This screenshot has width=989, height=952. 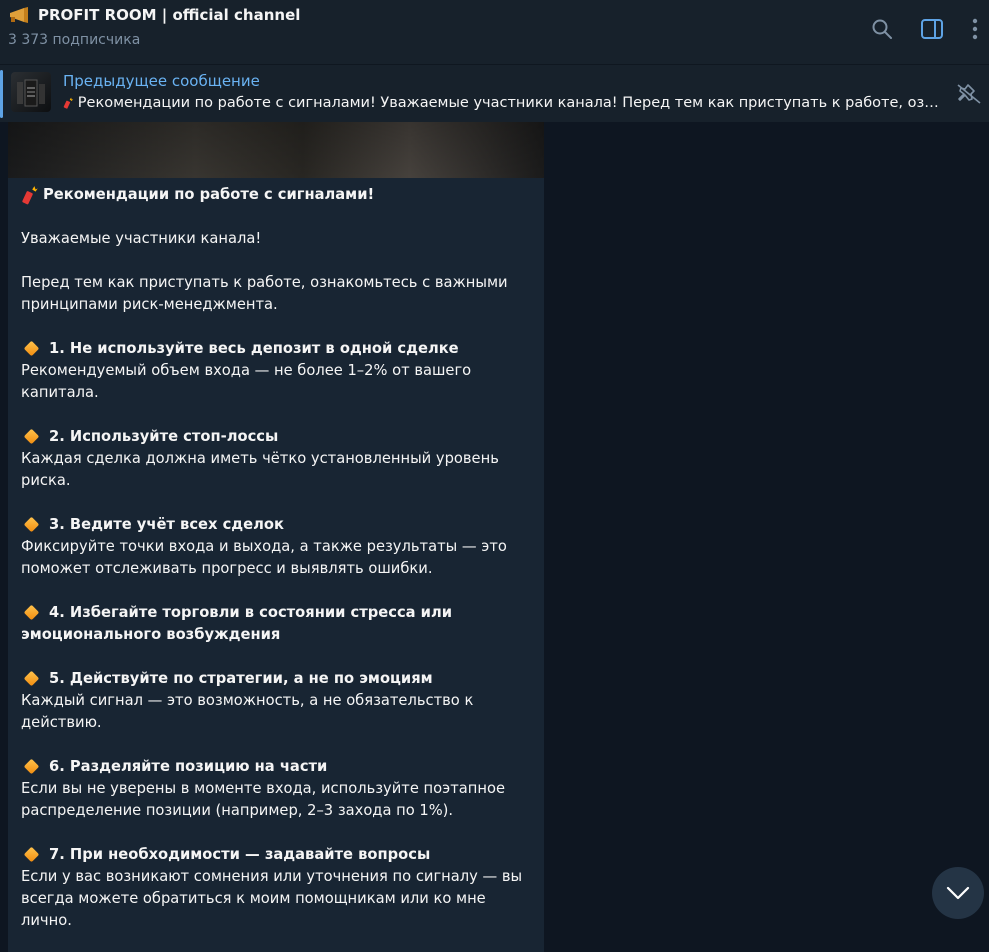 What do you see at coordinates (31, 92) in the screenshot?
I see `pinned-thumbnail` at bounding box center [31, 92].